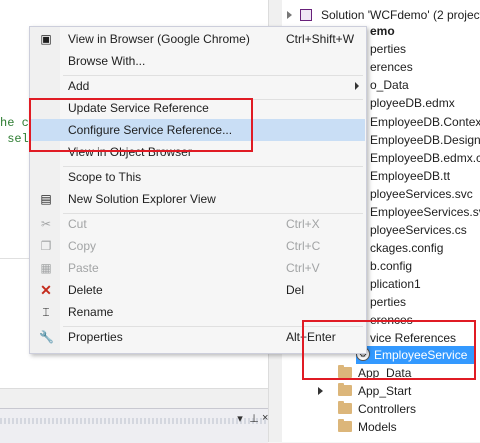 The width and height of the screenshot is (480, 443). What do you see at coordinates (303, 268) in the screenshot?
I see `menu-item-shortcut: Ctrl+V` at bounding box center [303, 268].